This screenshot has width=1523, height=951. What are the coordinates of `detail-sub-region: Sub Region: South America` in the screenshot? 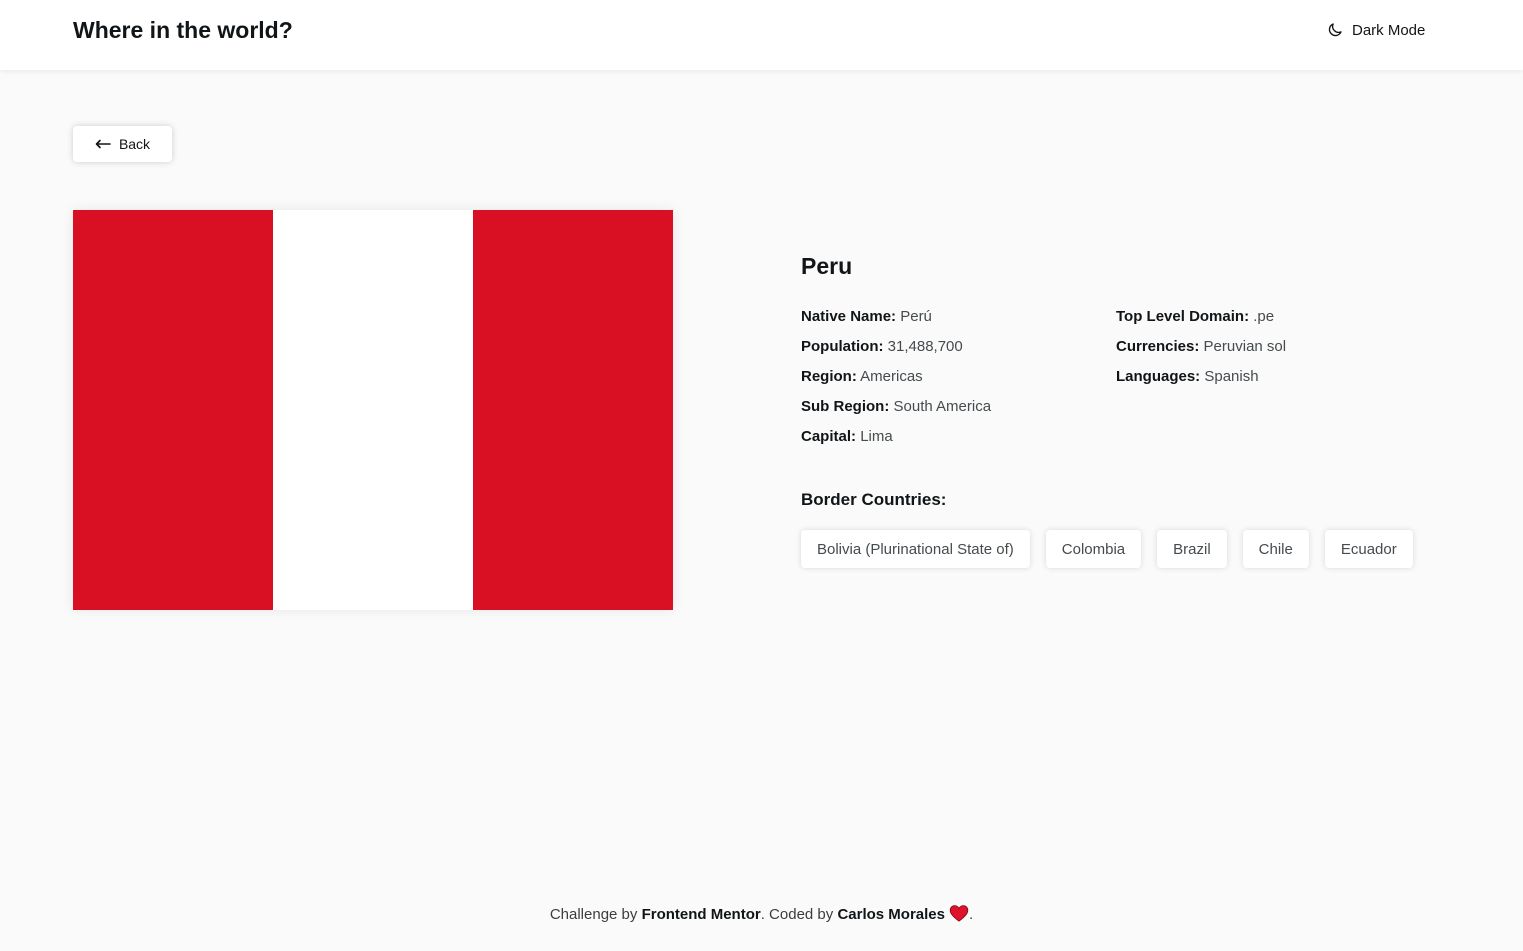 It's located at (896, 411).